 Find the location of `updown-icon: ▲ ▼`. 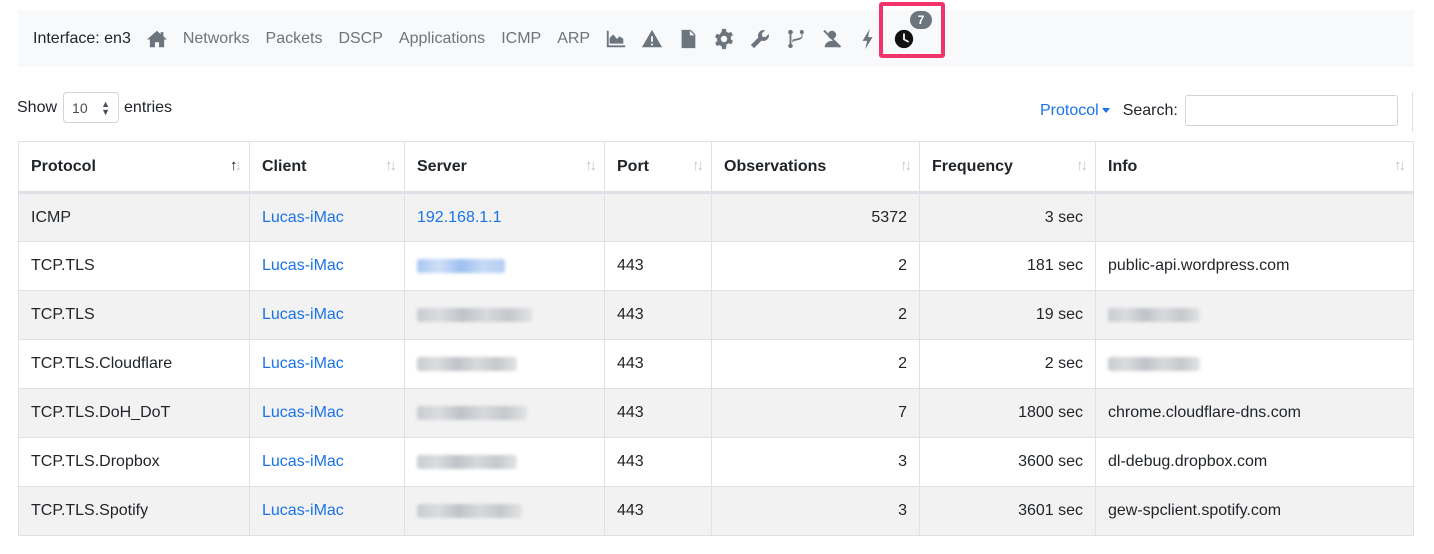

updown-icon: ▲ ▼ is located at coordinates (106, 107).